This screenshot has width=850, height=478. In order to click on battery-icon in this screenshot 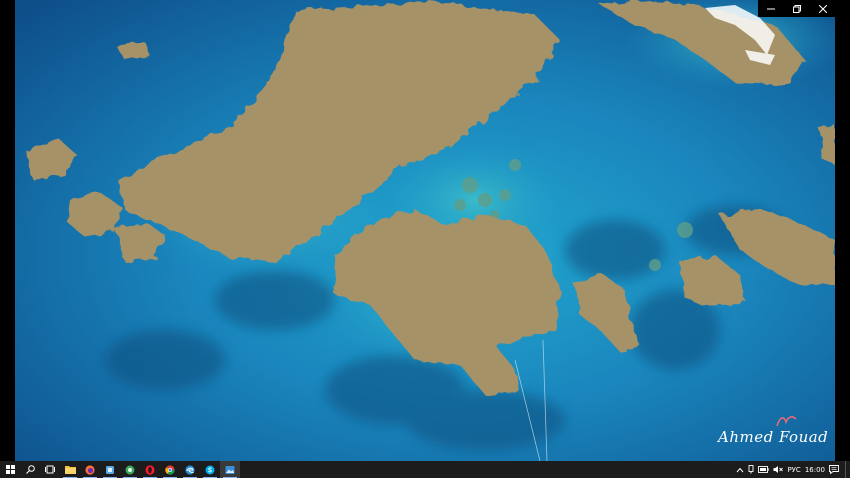, I will do `click(764, 469)`.